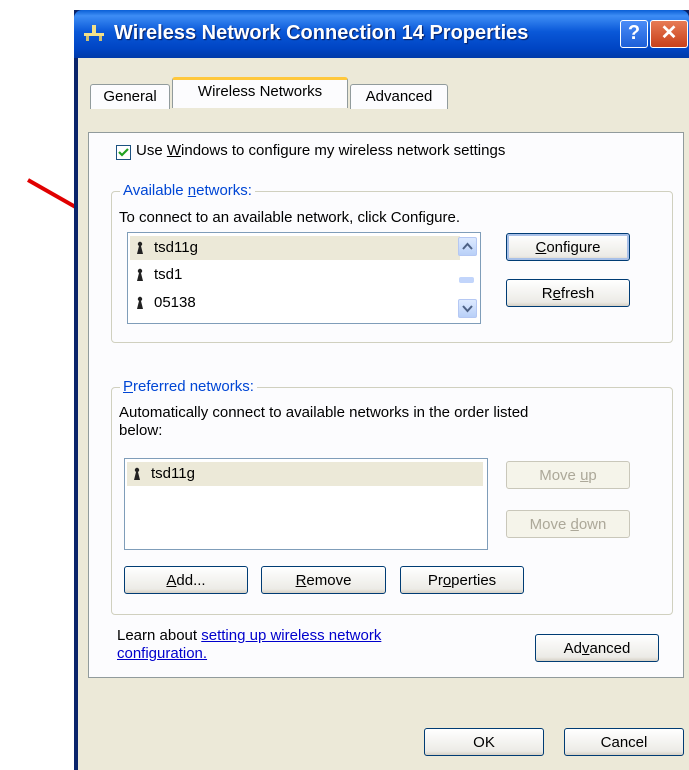 The width and height of the screenshot is (689, 770). I want to click on checkmark-icon, so click(123, 152).